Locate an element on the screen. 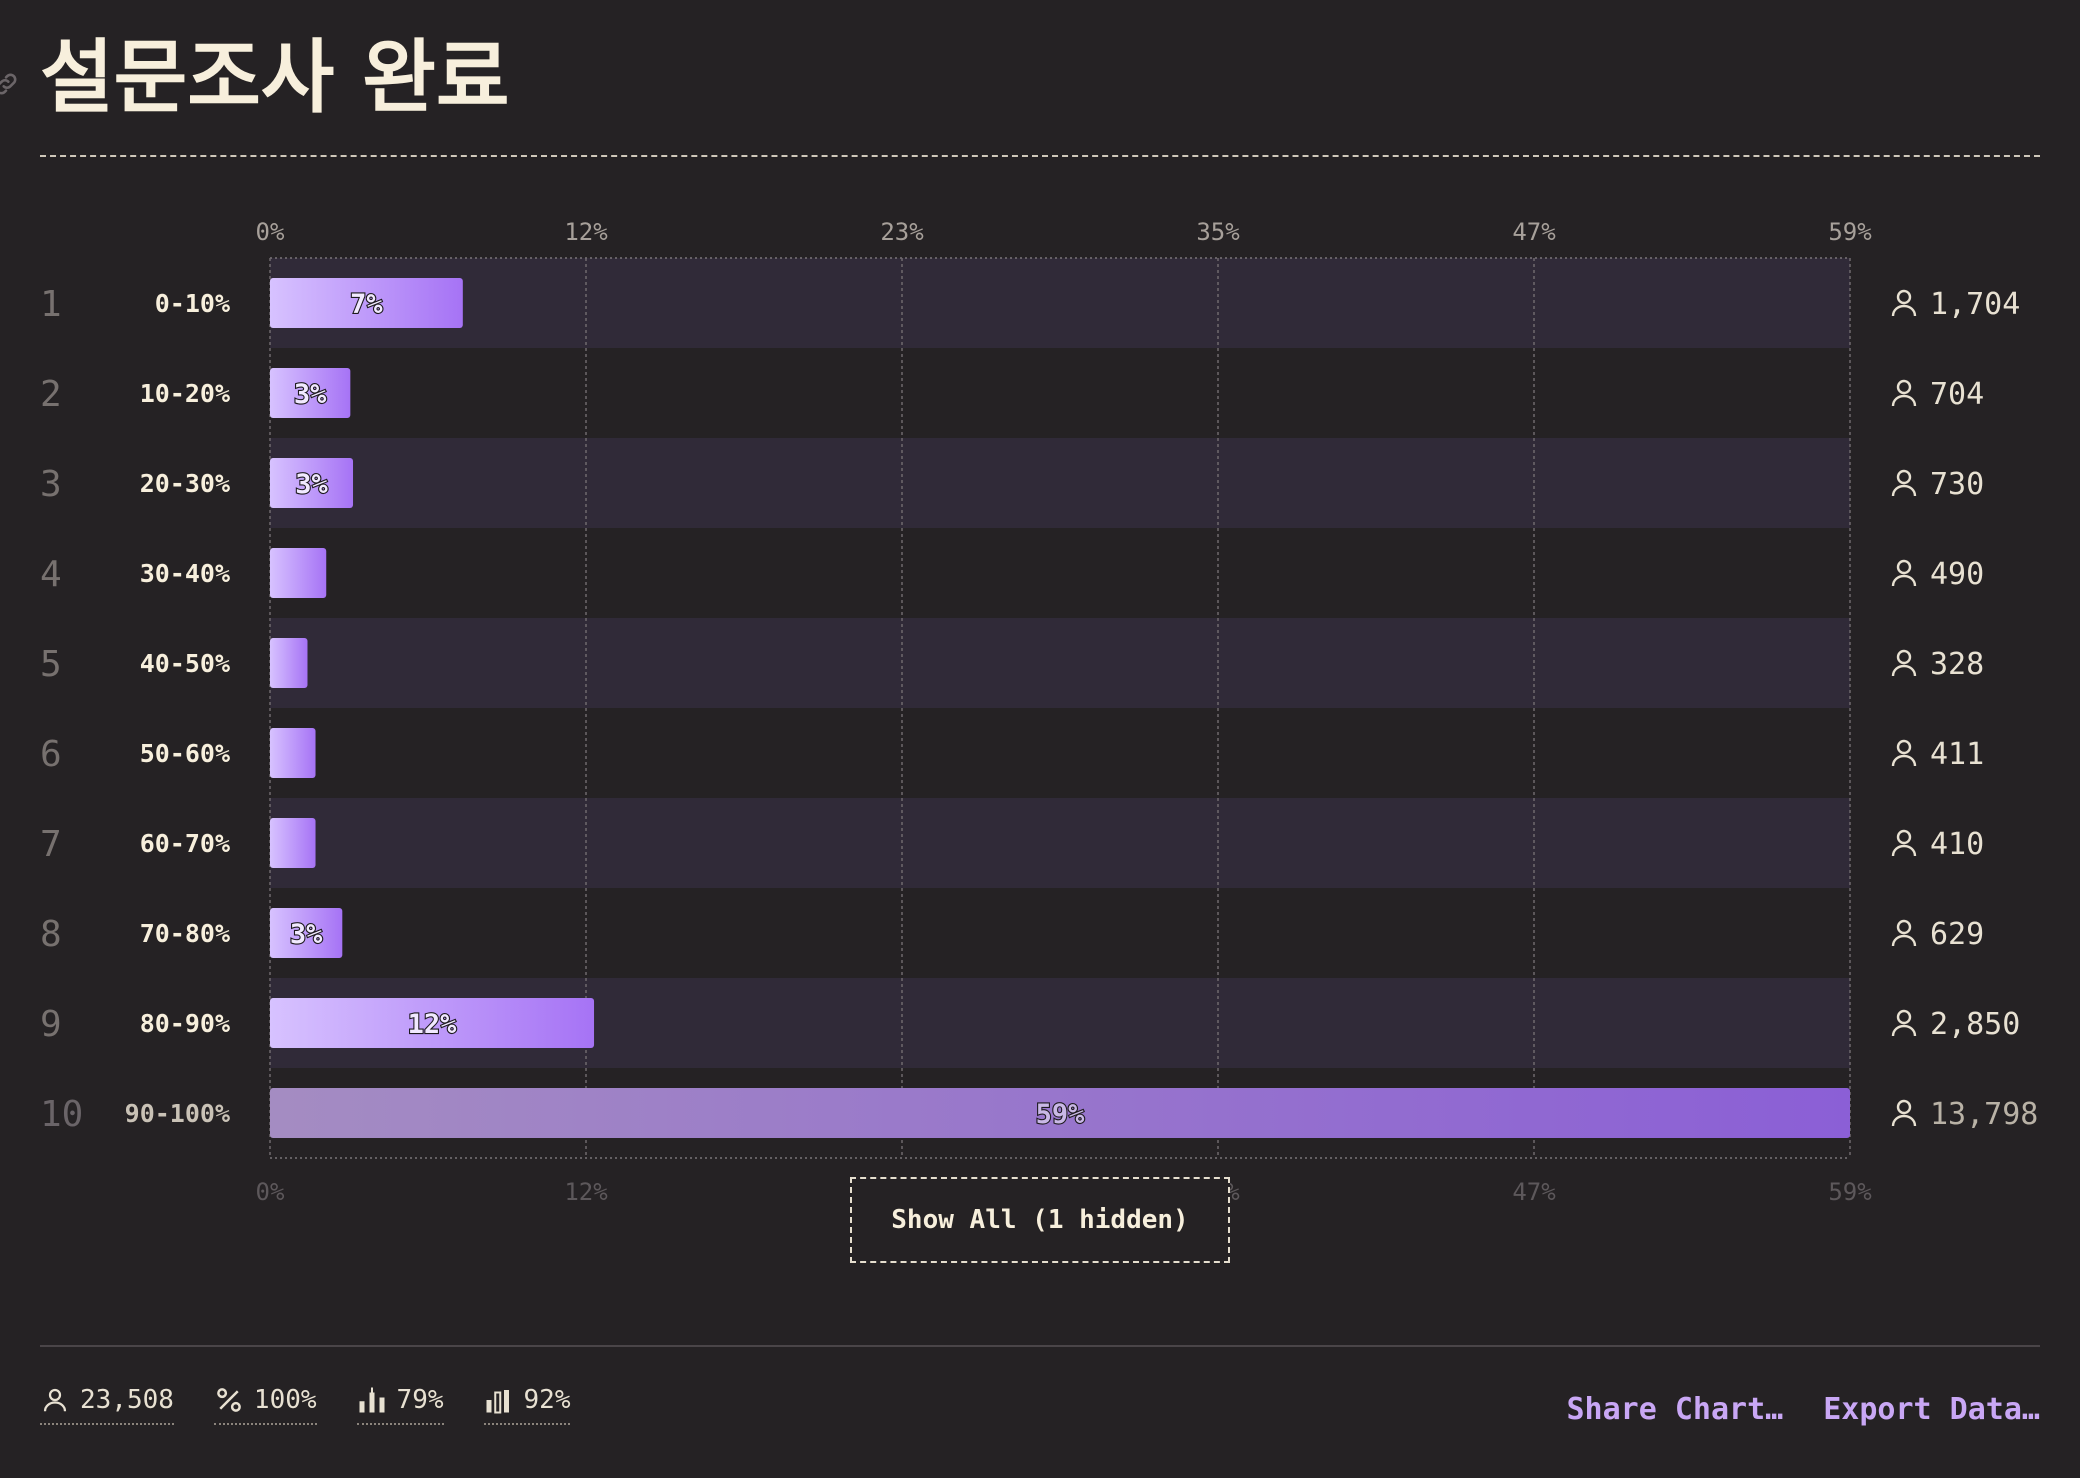 The height and width of the screenshot is (1478, 2080). value-label: 59% is located at coordinates (1061, 1114).